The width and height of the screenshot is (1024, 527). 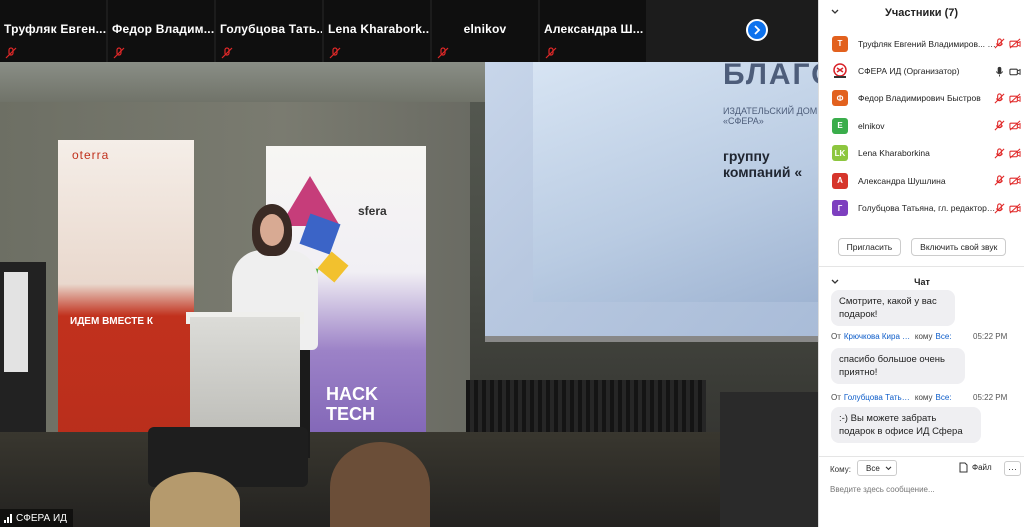 I want to click on participant-name: Федор Владимирович Быстров, so click(x=919, y=98).